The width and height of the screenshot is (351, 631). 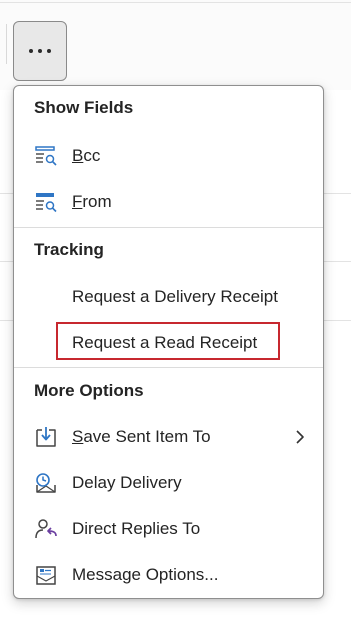 I want to click on section-header-more-options: More Options, so click(x=89, y=390).